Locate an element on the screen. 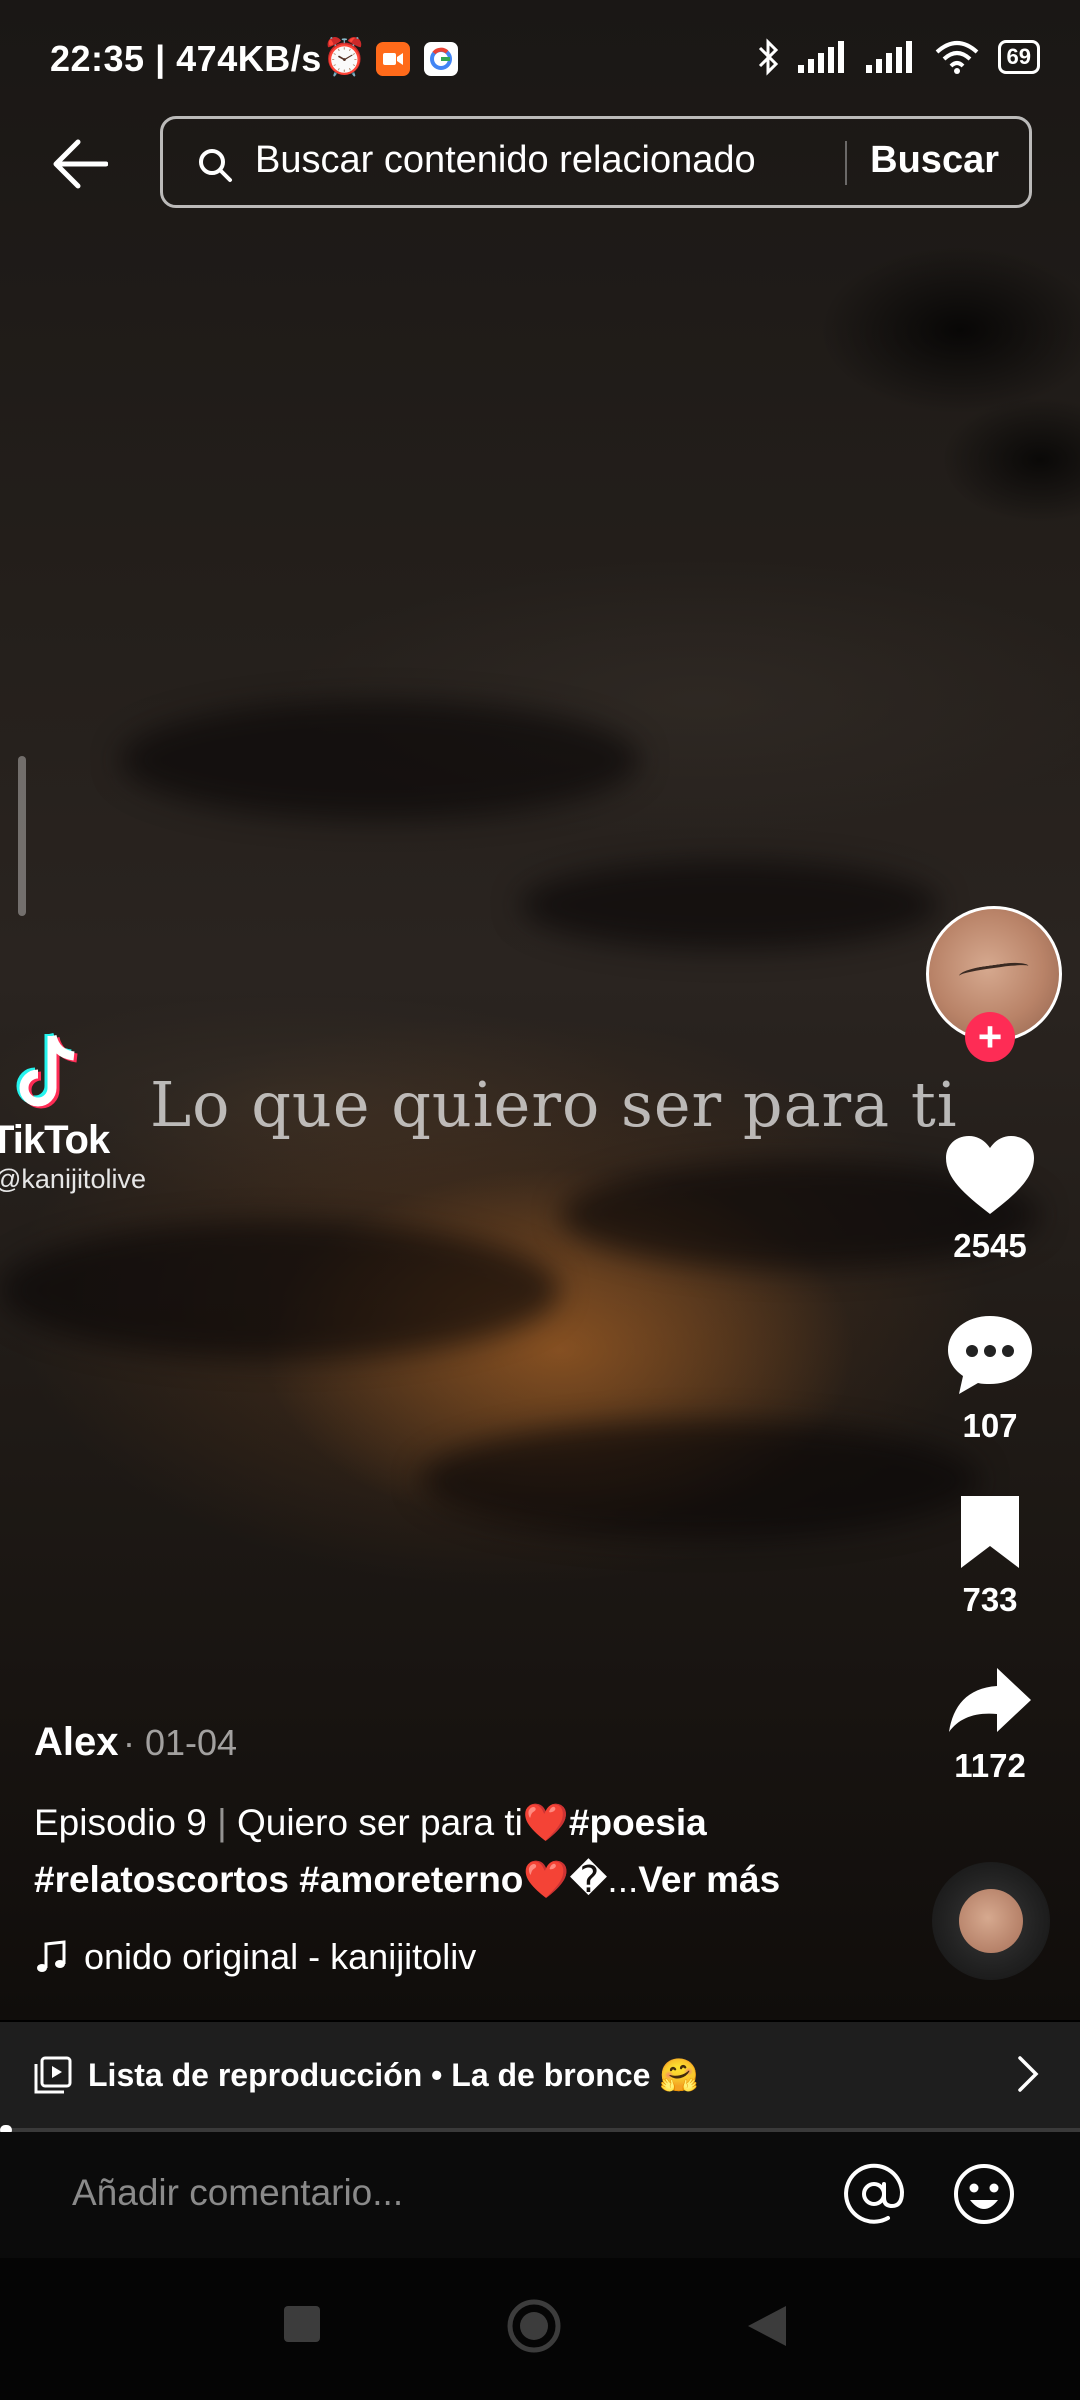  share-arrow-icon is located at coordinates (990, 1700).